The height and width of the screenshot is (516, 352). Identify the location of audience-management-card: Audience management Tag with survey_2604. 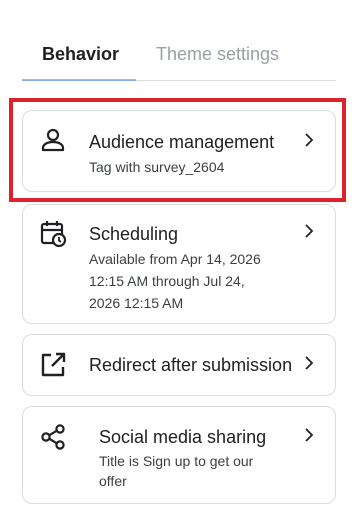
(179, 151).